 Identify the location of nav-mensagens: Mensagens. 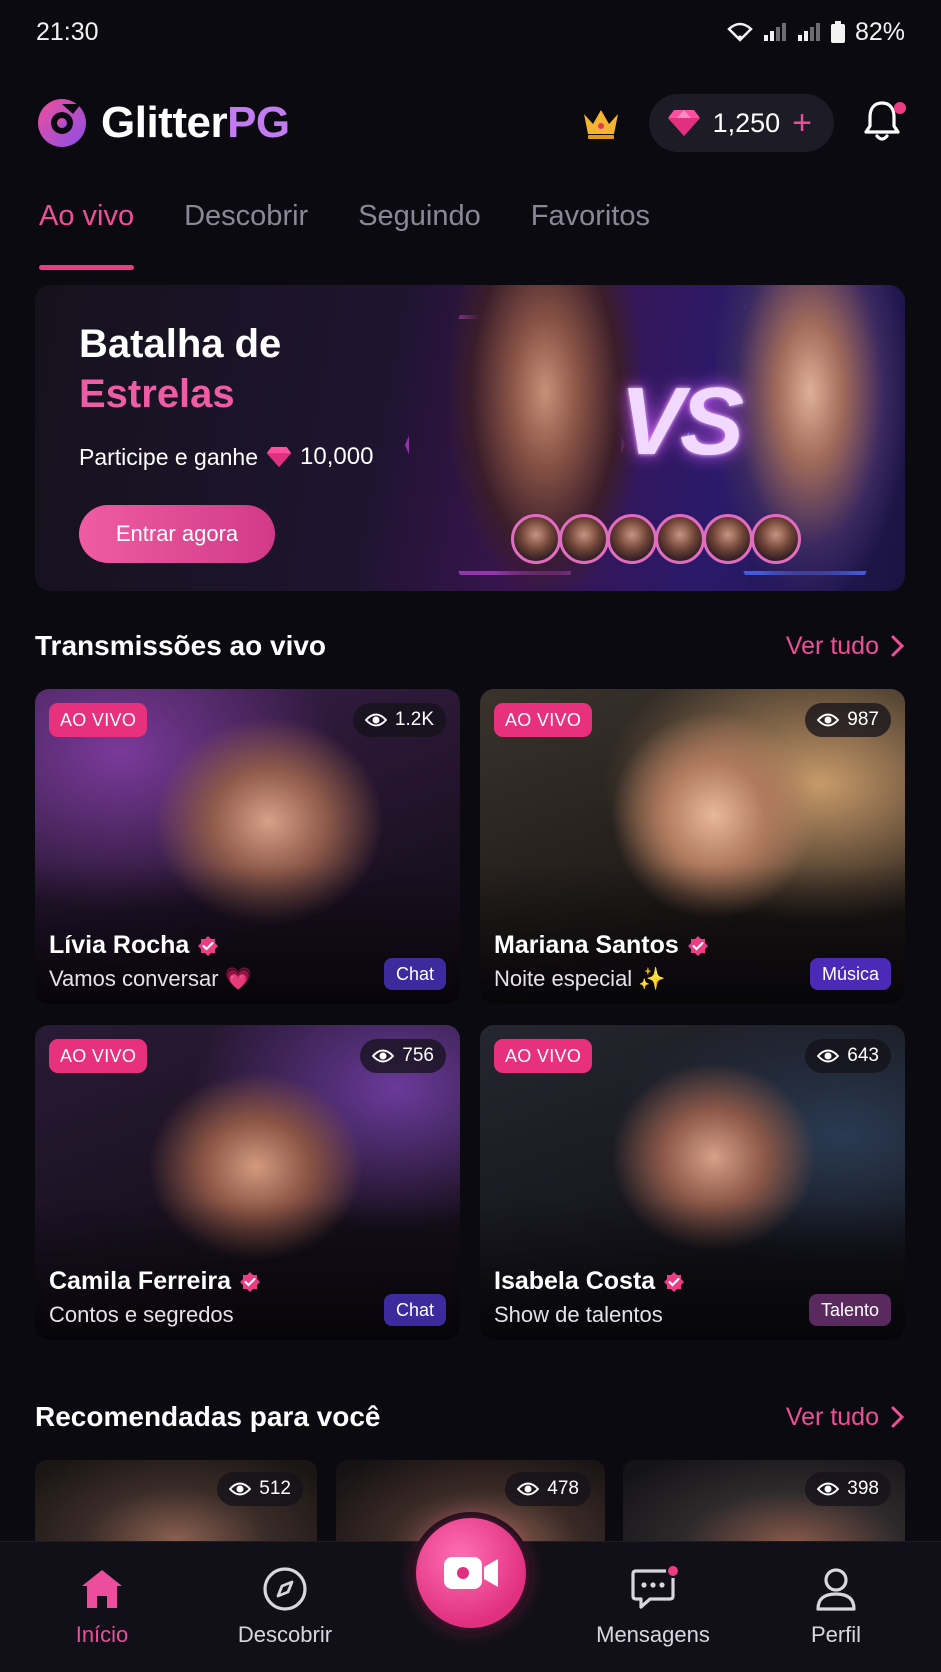
(653, 1606).